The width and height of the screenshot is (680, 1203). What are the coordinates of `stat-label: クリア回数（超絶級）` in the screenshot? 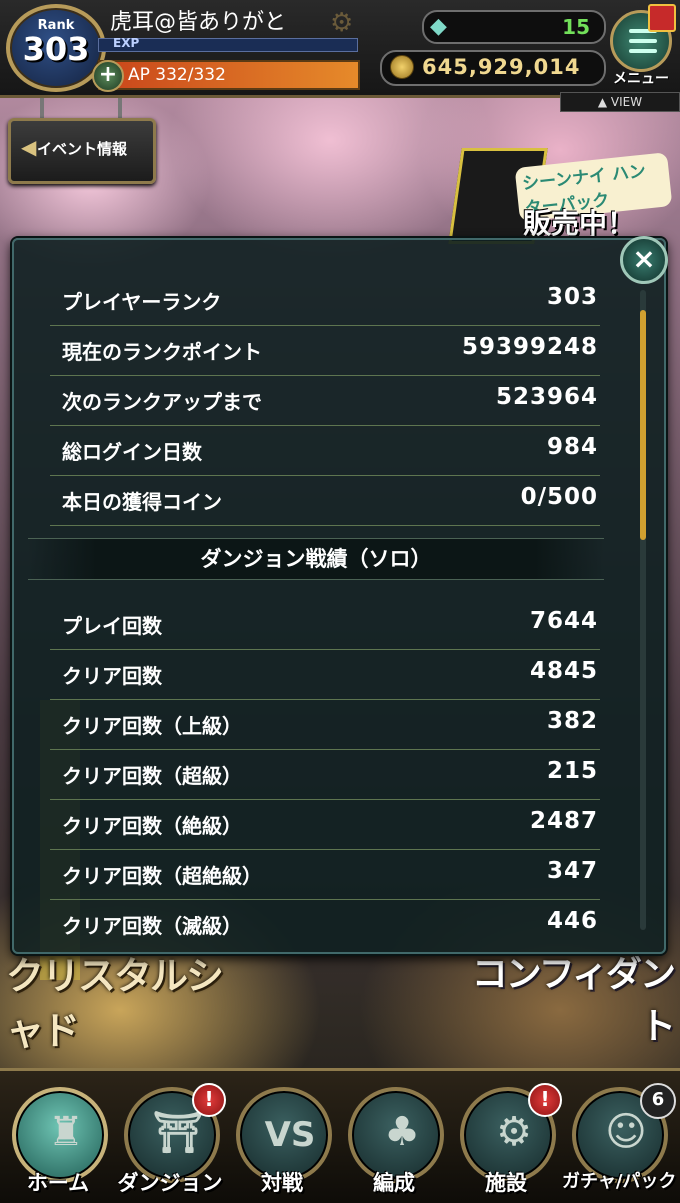 It's located at (162, 876).